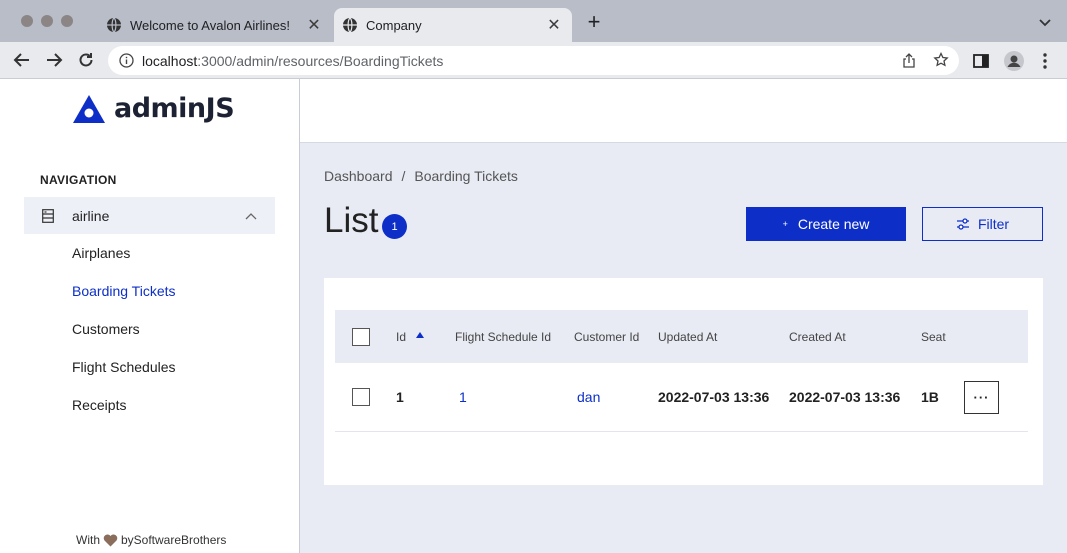 The image size is (1067, 553). I want to click on adminjs-logo: adminJS, so click(153, 108).